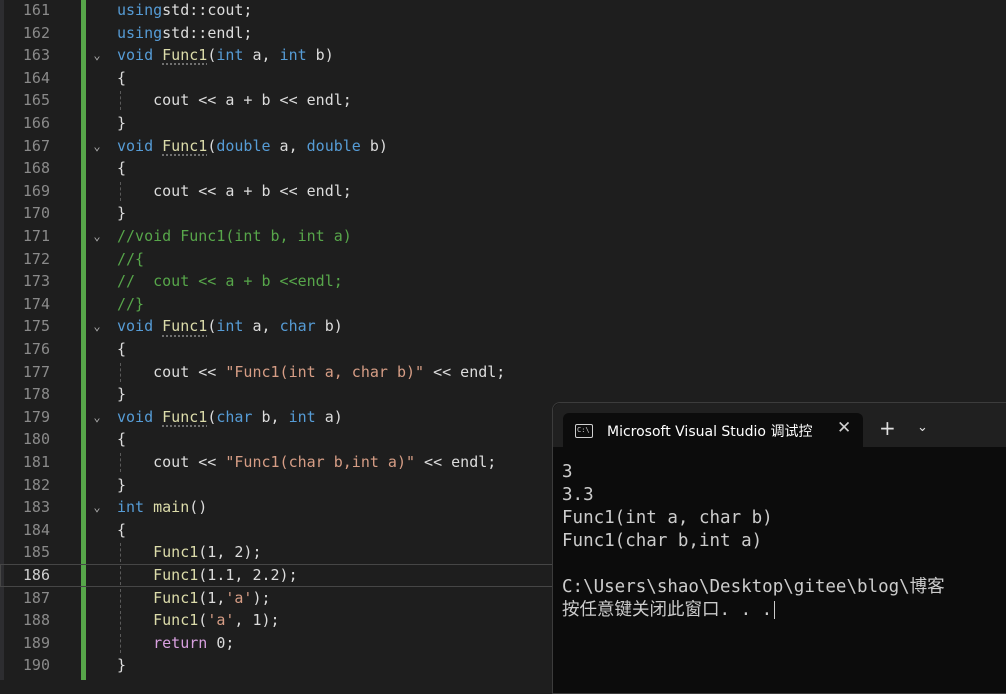  Describe the element at coordinates (503, 349) in the screenshot. I see `code-line: 176 {` at that location.